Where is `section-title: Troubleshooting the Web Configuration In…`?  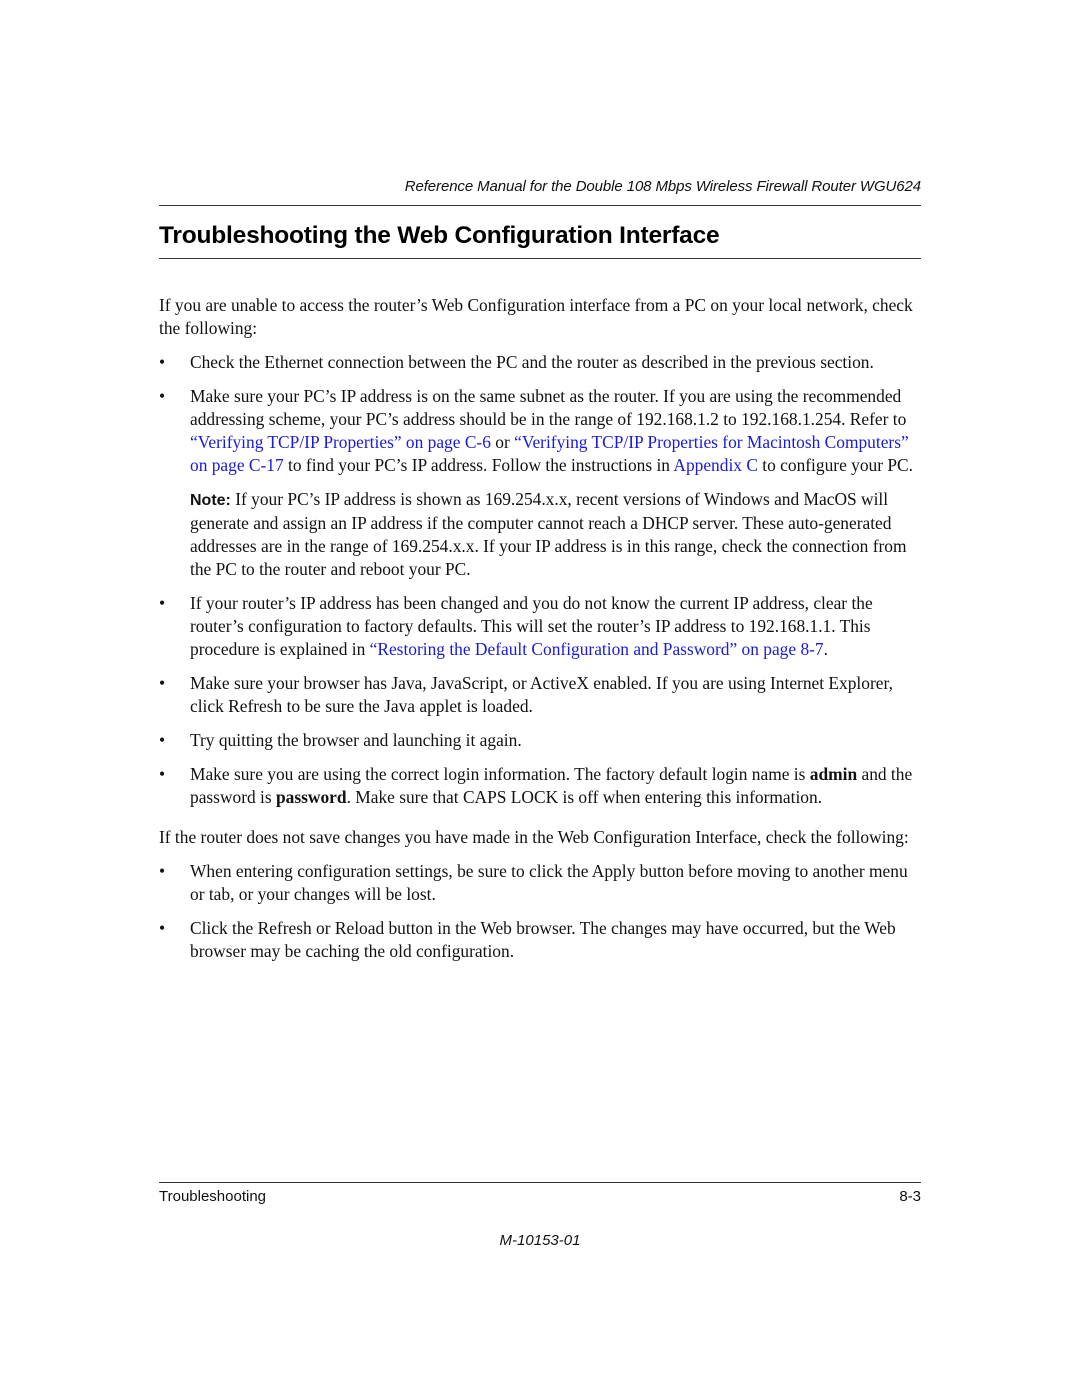 section-title: Troubleshooting the Web Configuration In… is located at coordinates (439, 235).